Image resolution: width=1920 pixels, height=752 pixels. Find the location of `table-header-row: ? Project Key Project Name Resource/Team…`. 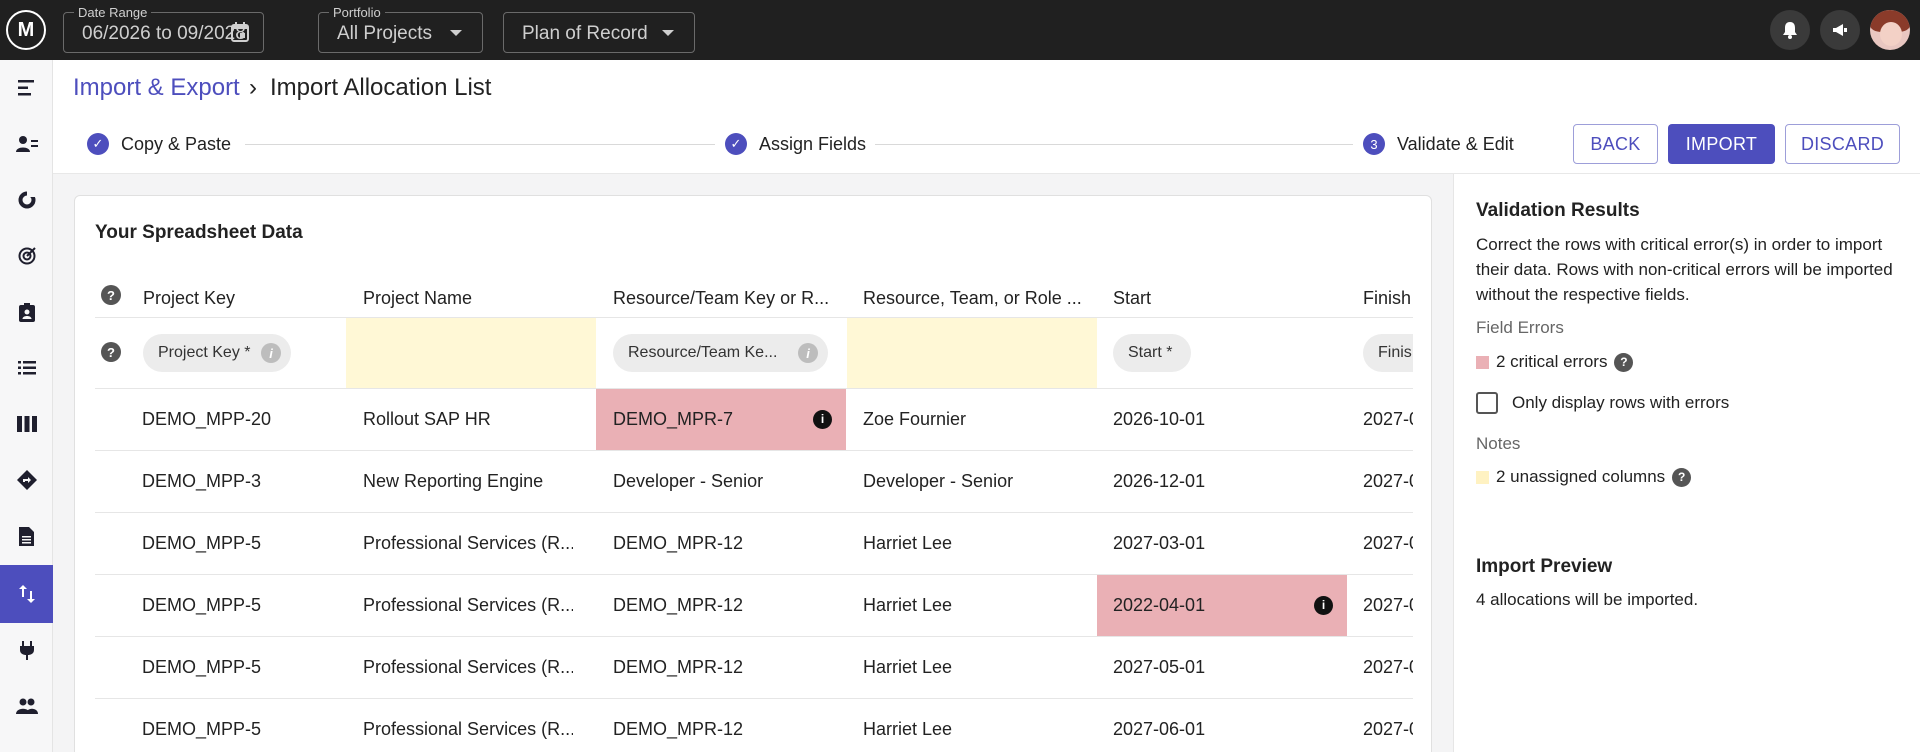

table-header-row: ? Project Key Project Name Resource/Team… is located at coordinates (754, 296).